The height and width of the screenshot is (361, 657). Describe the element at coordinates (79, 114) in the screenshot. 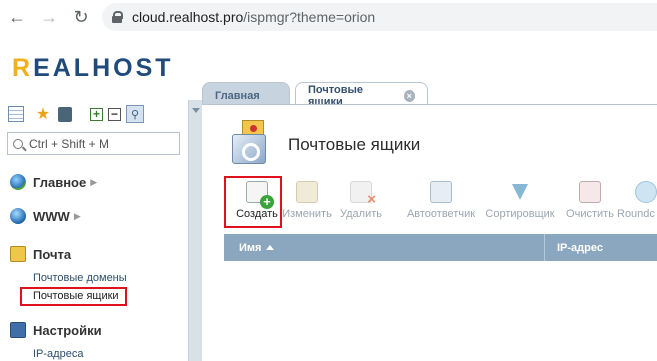

I see `sidebar-toolbar: ★ + − ⚲` at that location.